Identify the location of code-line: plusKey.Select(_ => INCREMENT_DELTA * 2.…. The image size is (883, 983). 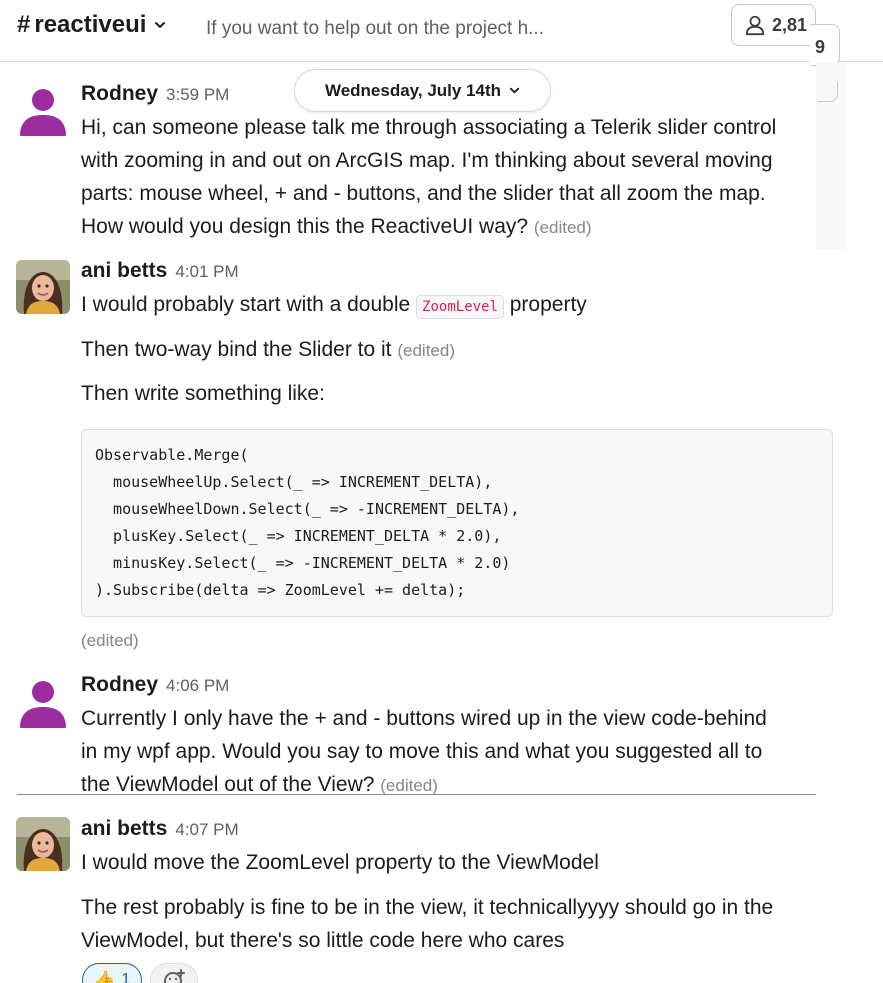
(298, 536).